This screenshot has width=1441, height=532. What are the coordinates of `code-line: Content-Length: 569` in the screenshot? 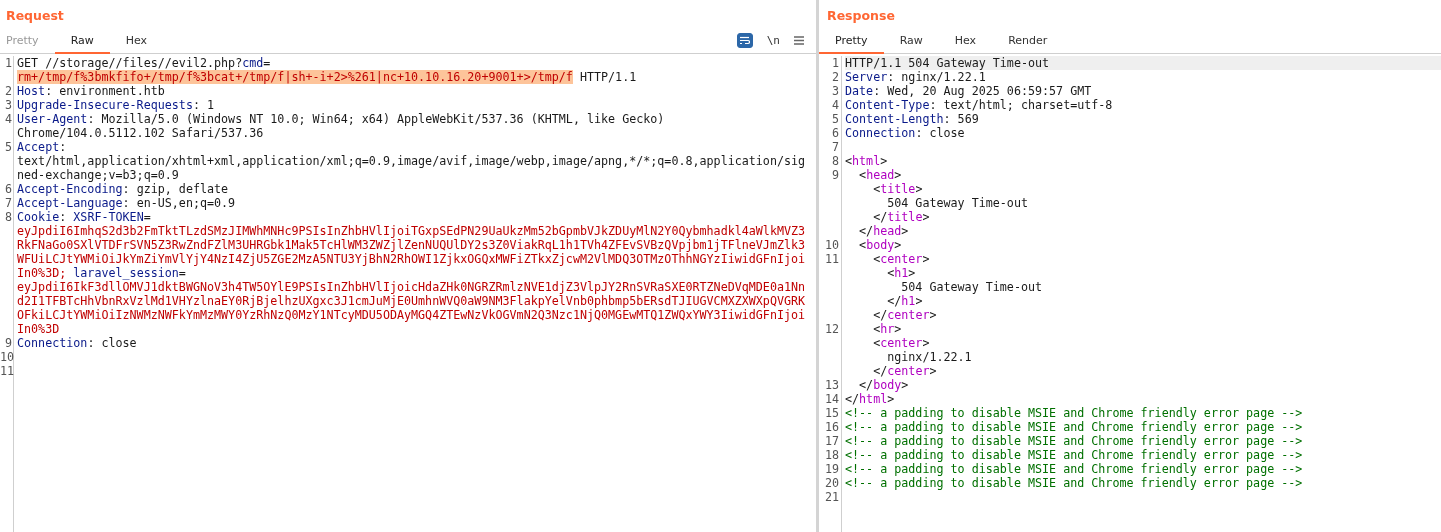 It's located at (912, 119).